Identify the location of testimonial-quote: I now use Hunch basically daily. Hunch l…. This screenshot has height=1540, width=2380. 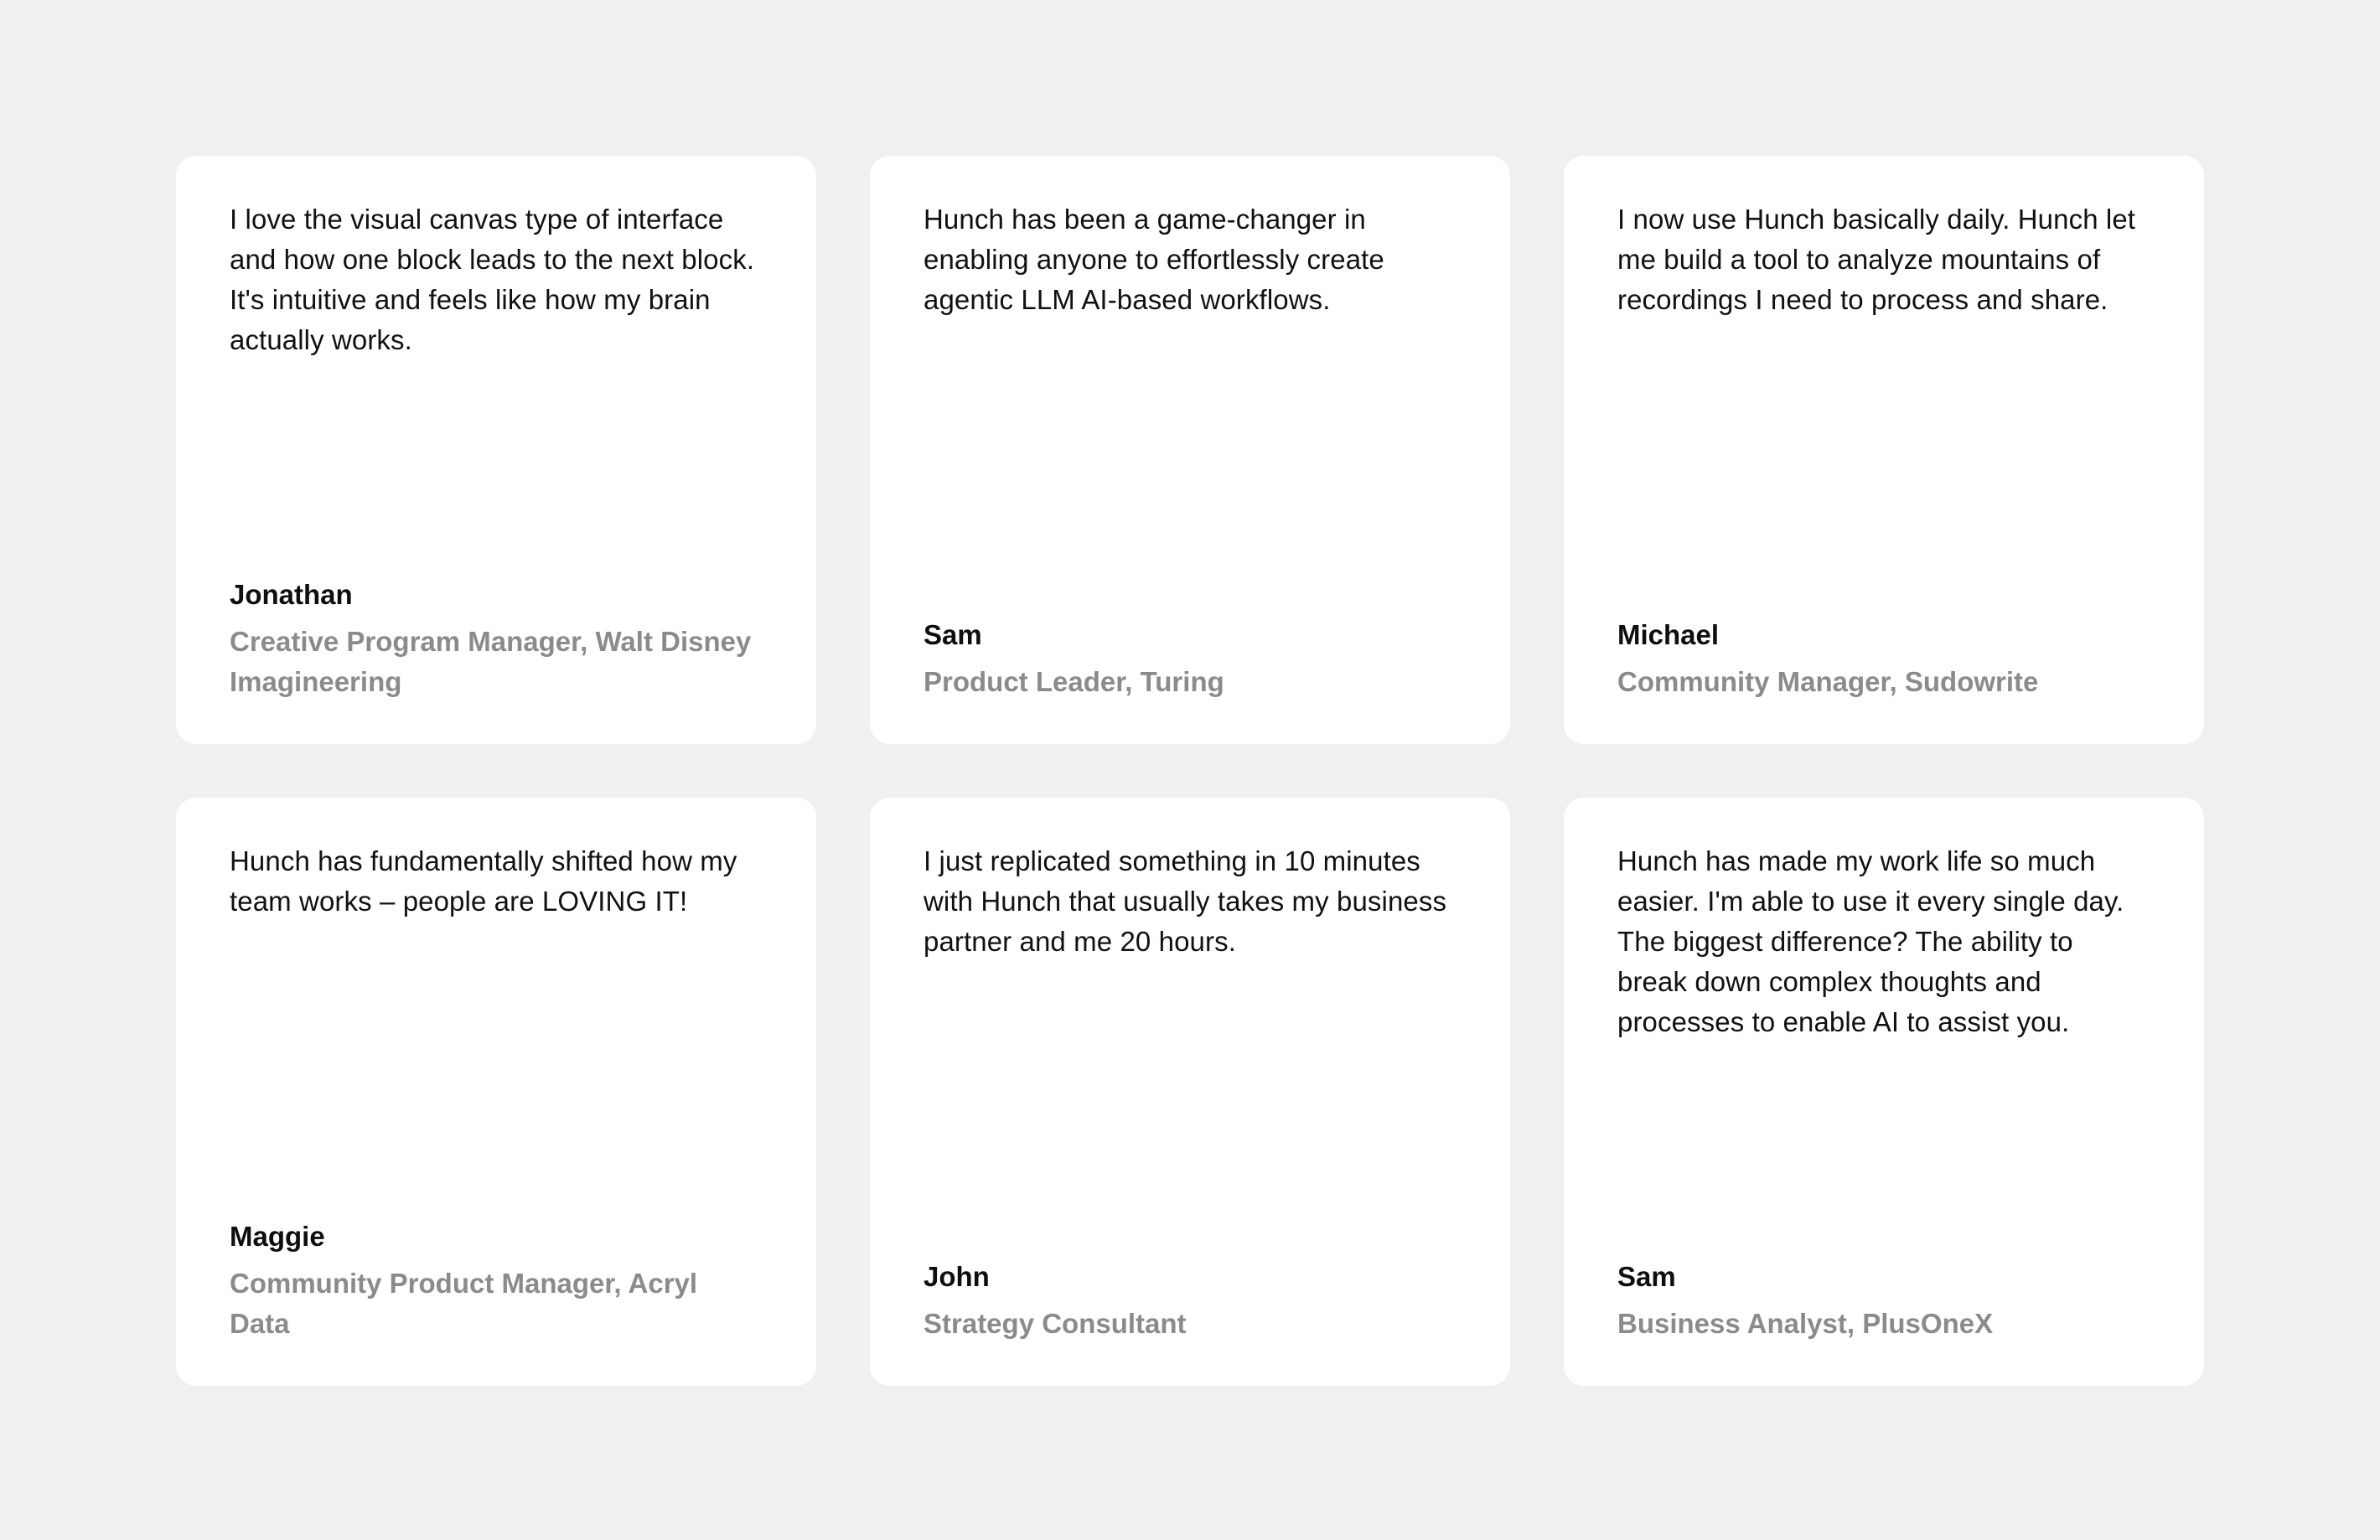
(1876, 259).